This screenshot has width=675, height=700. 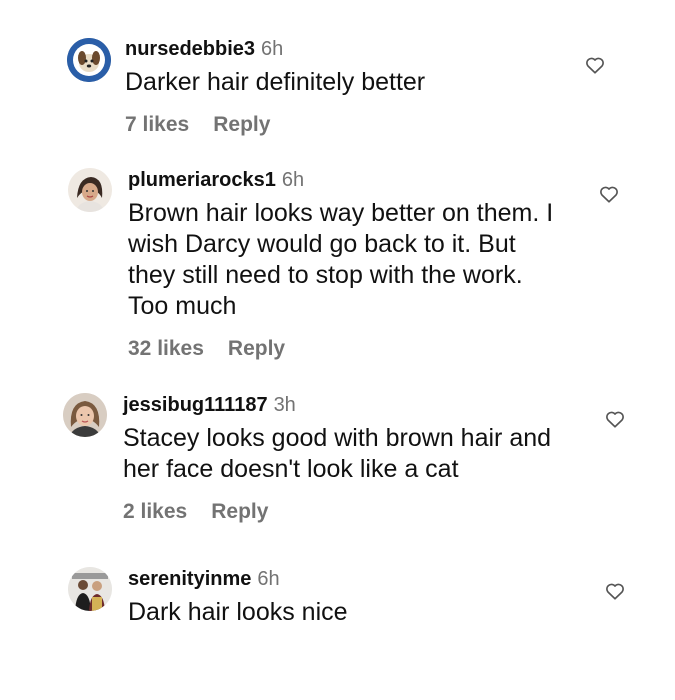 I want to click on comment-meta: plumeriarocks1 6h, so click(x=363, y=180).